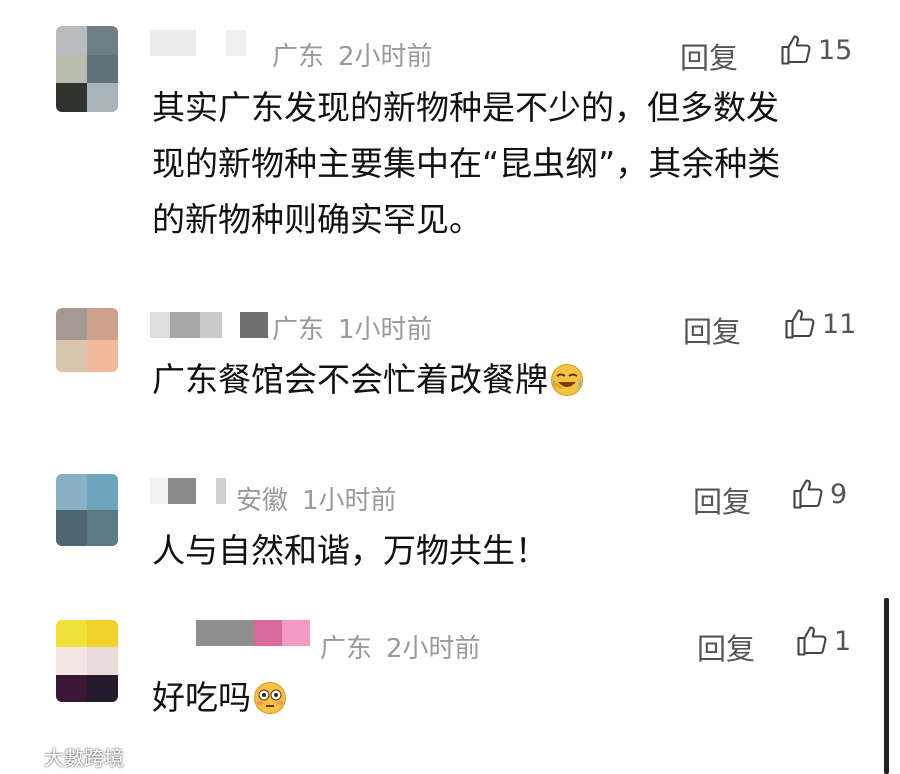  I want to click on like-count: 9, so click(839, 494).